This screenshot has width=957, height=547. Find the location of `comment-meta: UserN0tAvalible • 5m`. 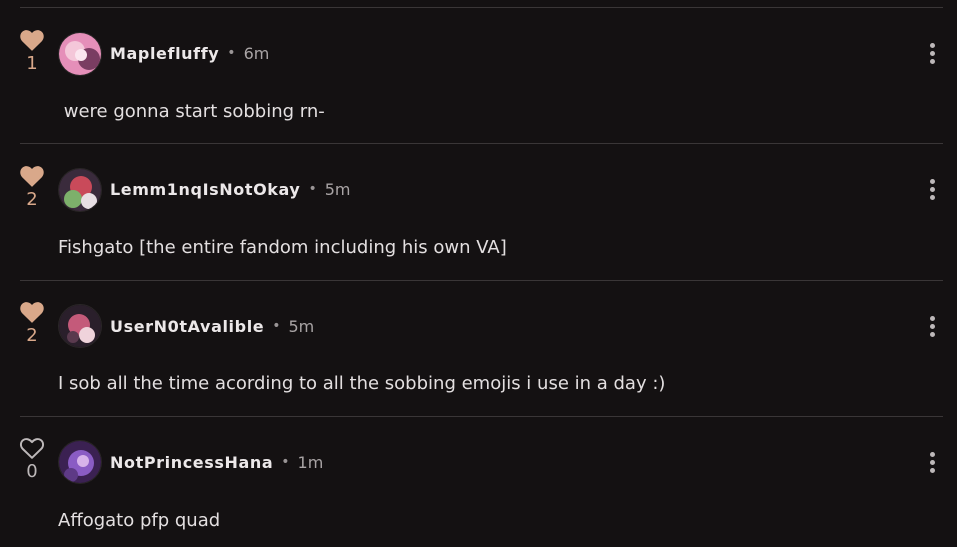

comment-meta: UserN0tAvalible • 5m is located at coordinates (212, 326).